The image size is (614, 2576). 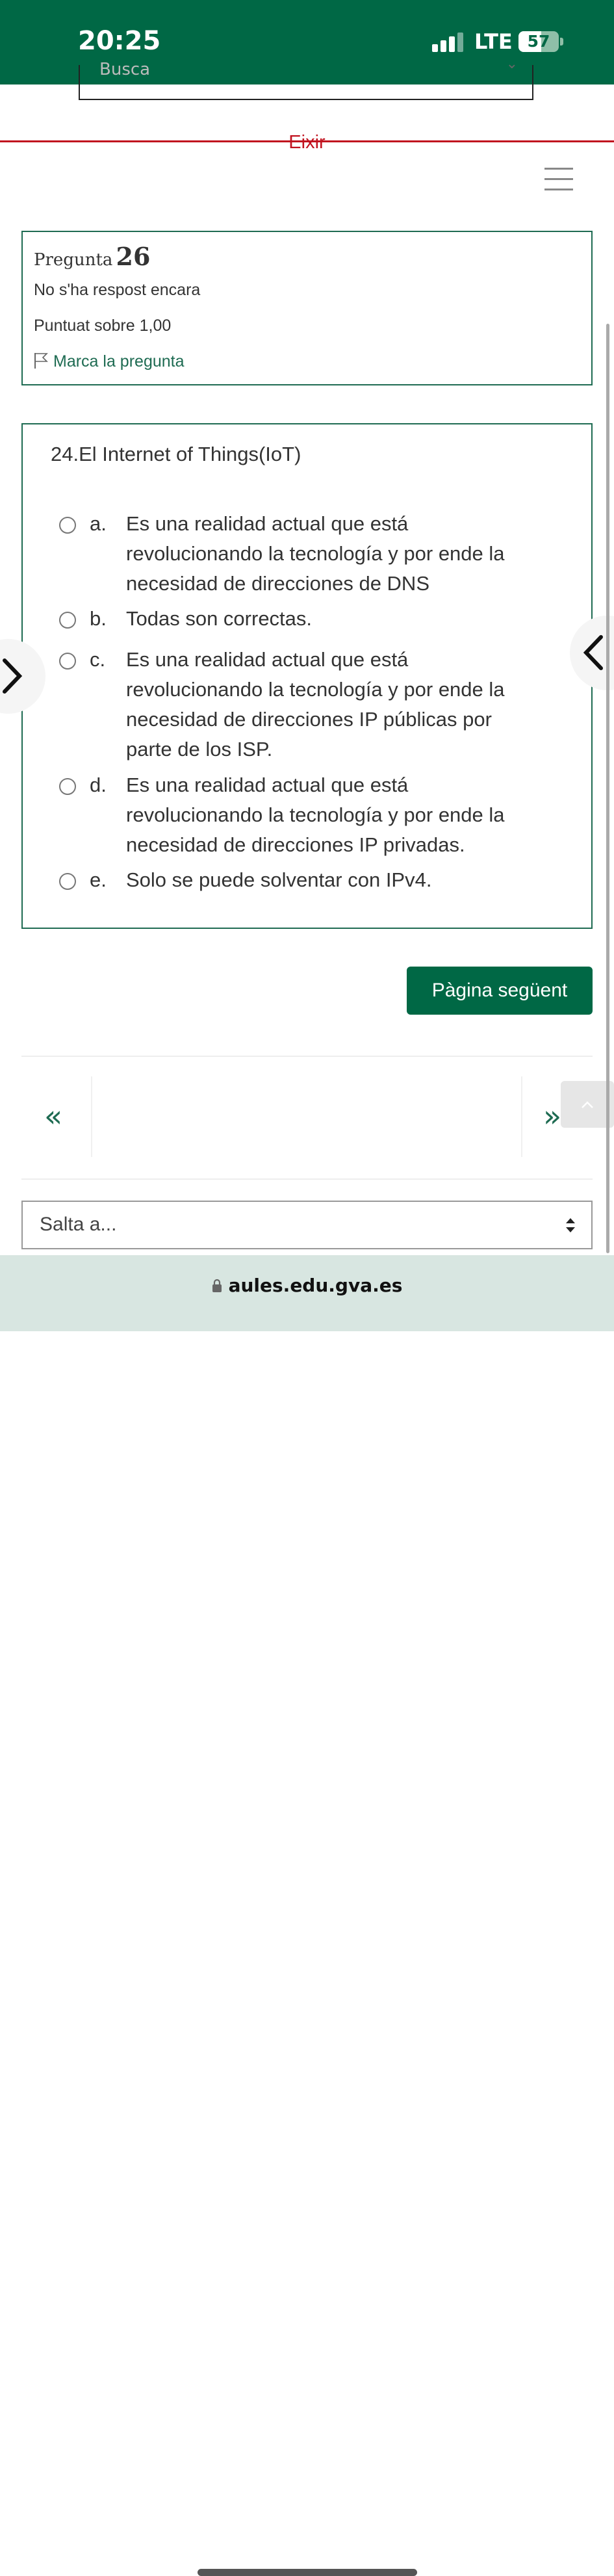 I want to click on option-text: Solo se puede solventar con IPv4., so click(x=279, y=880).